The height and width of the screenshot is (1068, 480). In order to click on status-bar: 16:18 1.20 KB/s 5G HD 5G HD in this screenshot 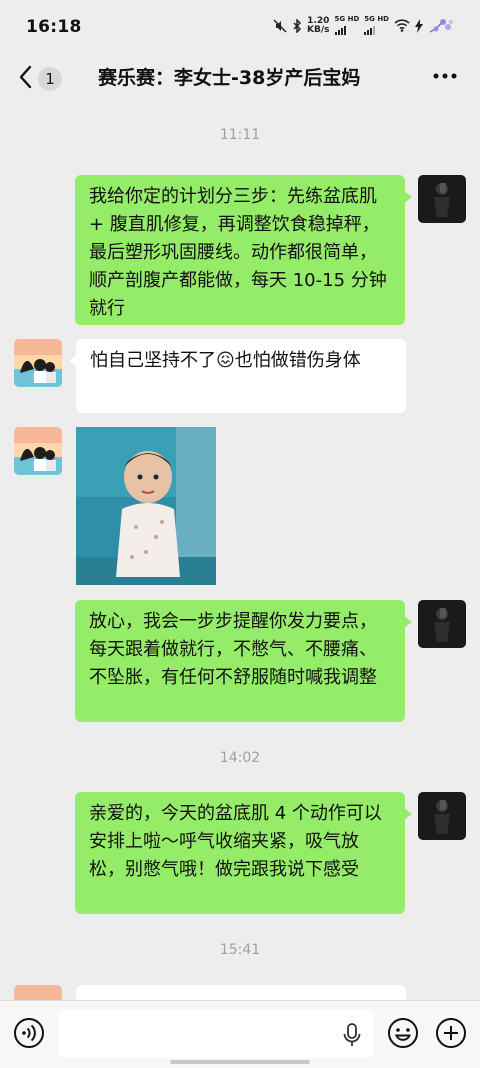, I will do `click(240, 27)`.